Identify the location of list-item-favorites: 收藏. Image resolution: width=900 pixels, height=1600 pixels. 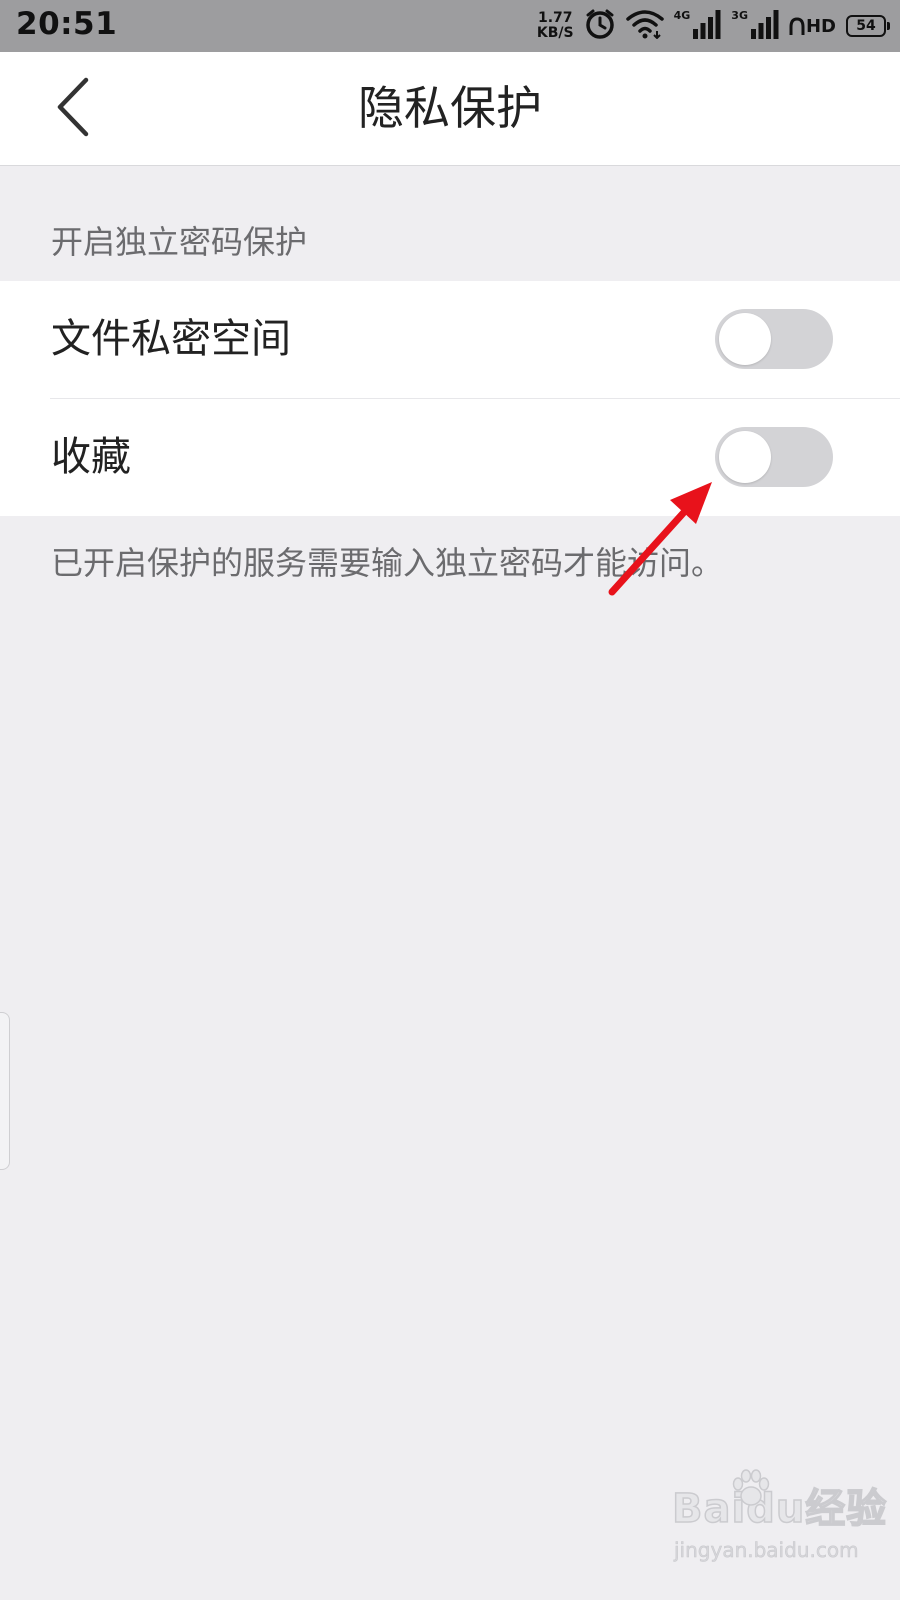
(450, 457).